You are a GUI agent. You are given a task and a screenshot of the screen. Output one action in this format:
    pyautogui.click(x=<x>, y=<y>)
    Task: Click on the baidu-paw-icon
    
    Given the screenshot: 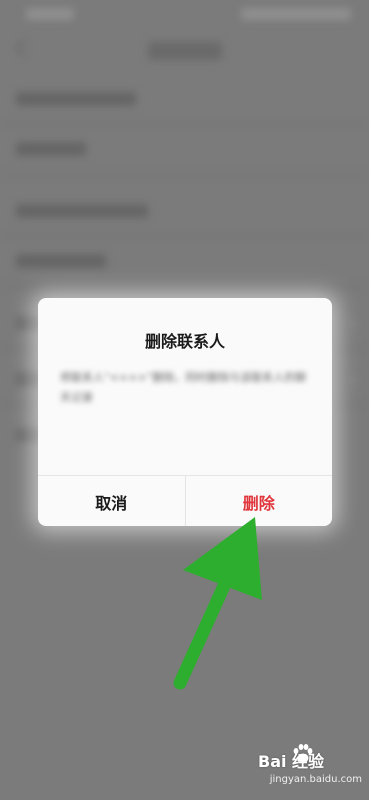 What is the action you would take?
    pyautogui.click(x=303, y=753)
    